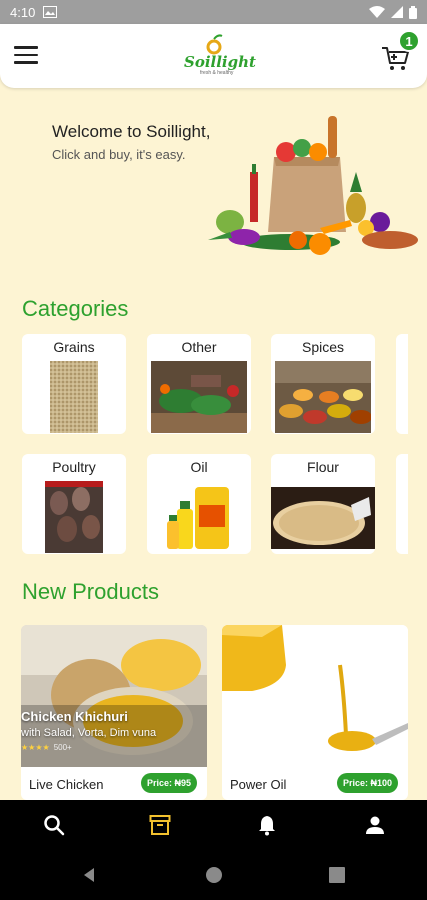 The width and height of the screenshot is (427, 900). Describe the element at coordinates (267, 825) in the screenshot. I see `bell-icon` at that location.